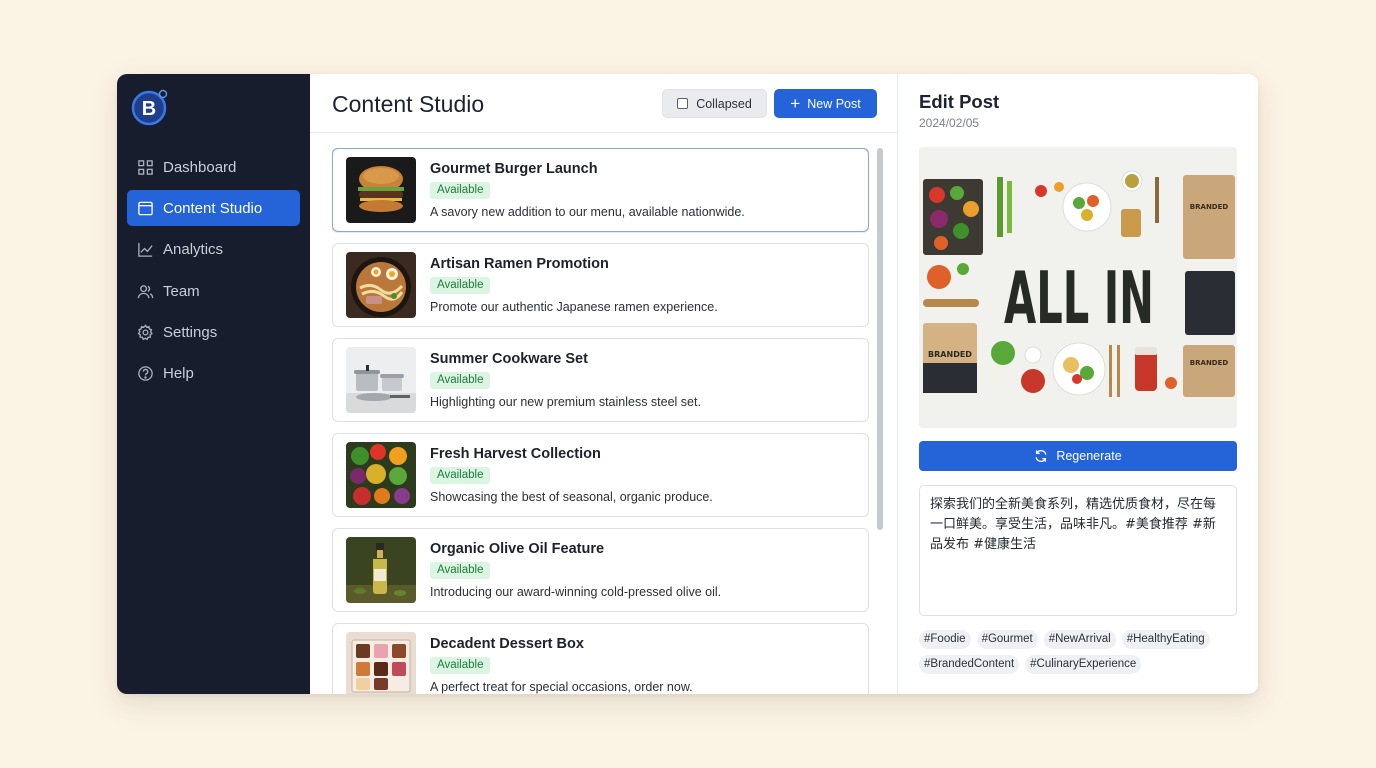  I want to click on cookware-image, so click(381, 380).